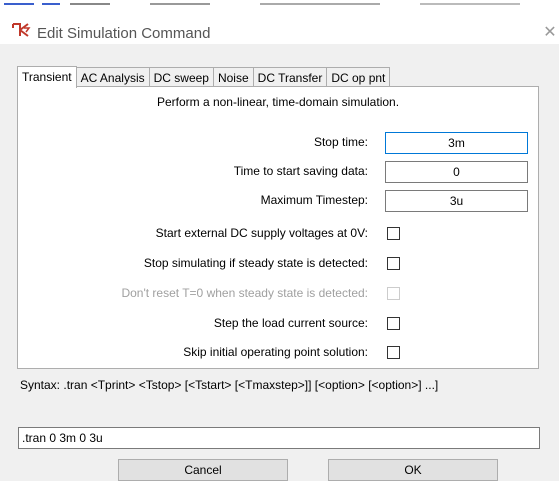 The image size is (559, 481). Describe the element at coordinates (21, 30) in the screenshot. I see `ltspice-app-icon` at that location.